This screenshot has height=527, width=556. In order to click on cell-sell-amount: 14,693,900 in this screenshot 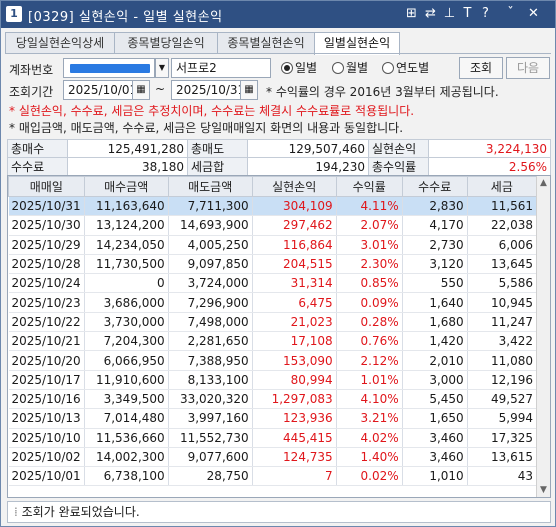, I will do `click(210, 225)`.